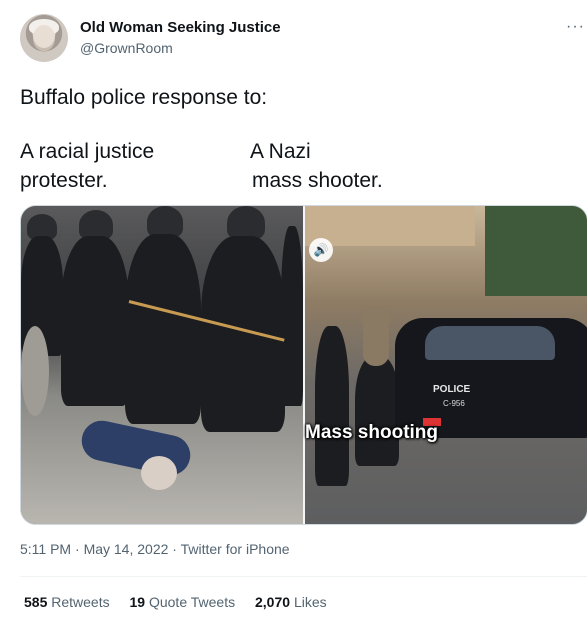 The width and height of the screenshot is (587, 621). Describe the element at coordinates (454, 403) in the screenshot. I see `police-car-number: C-956` at that location.